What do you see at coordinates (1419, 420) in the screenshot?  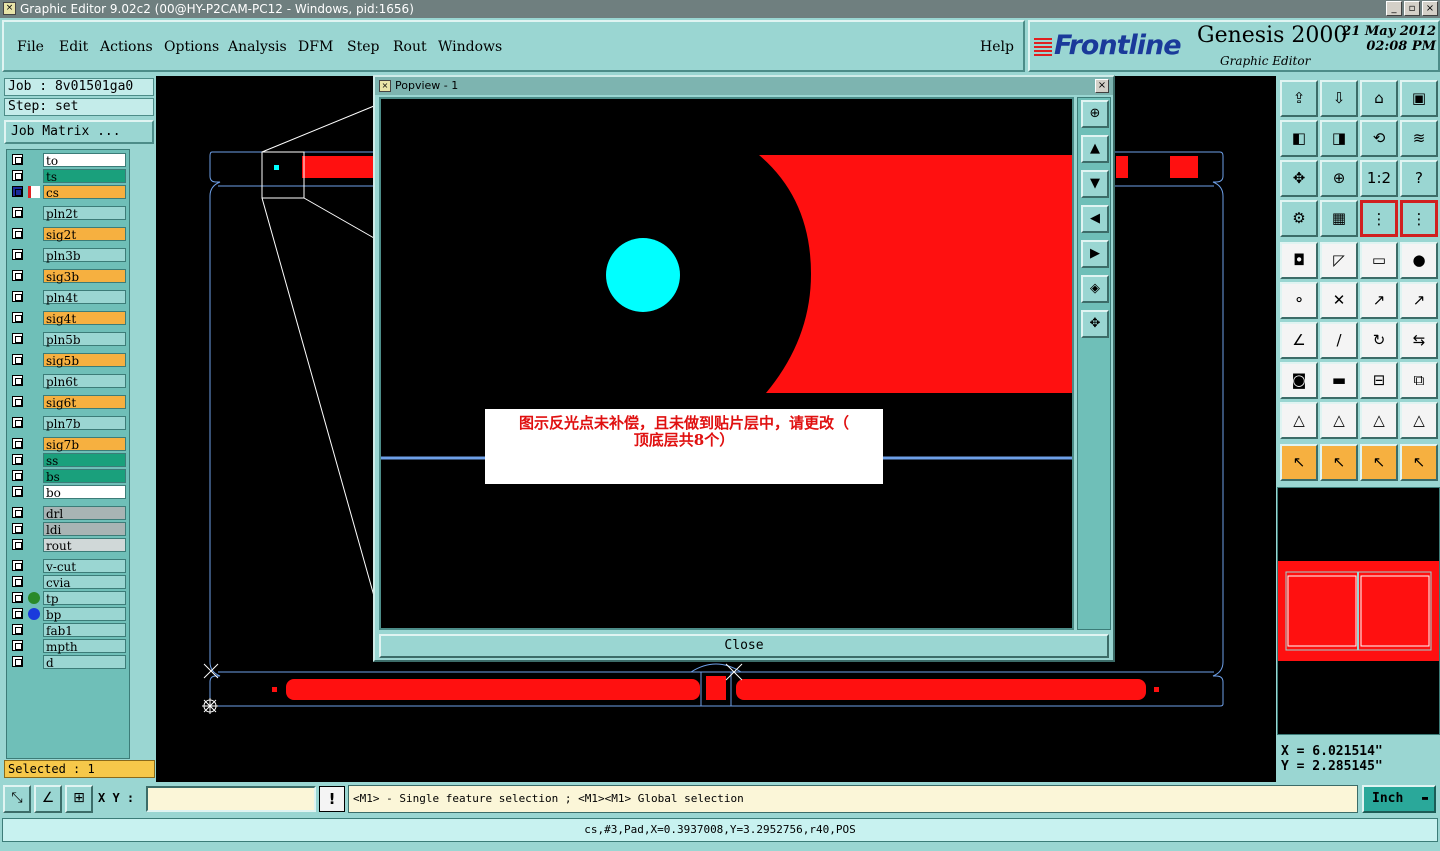 I see `triangle-d-icon: △` at bounding box center [1419, 420].